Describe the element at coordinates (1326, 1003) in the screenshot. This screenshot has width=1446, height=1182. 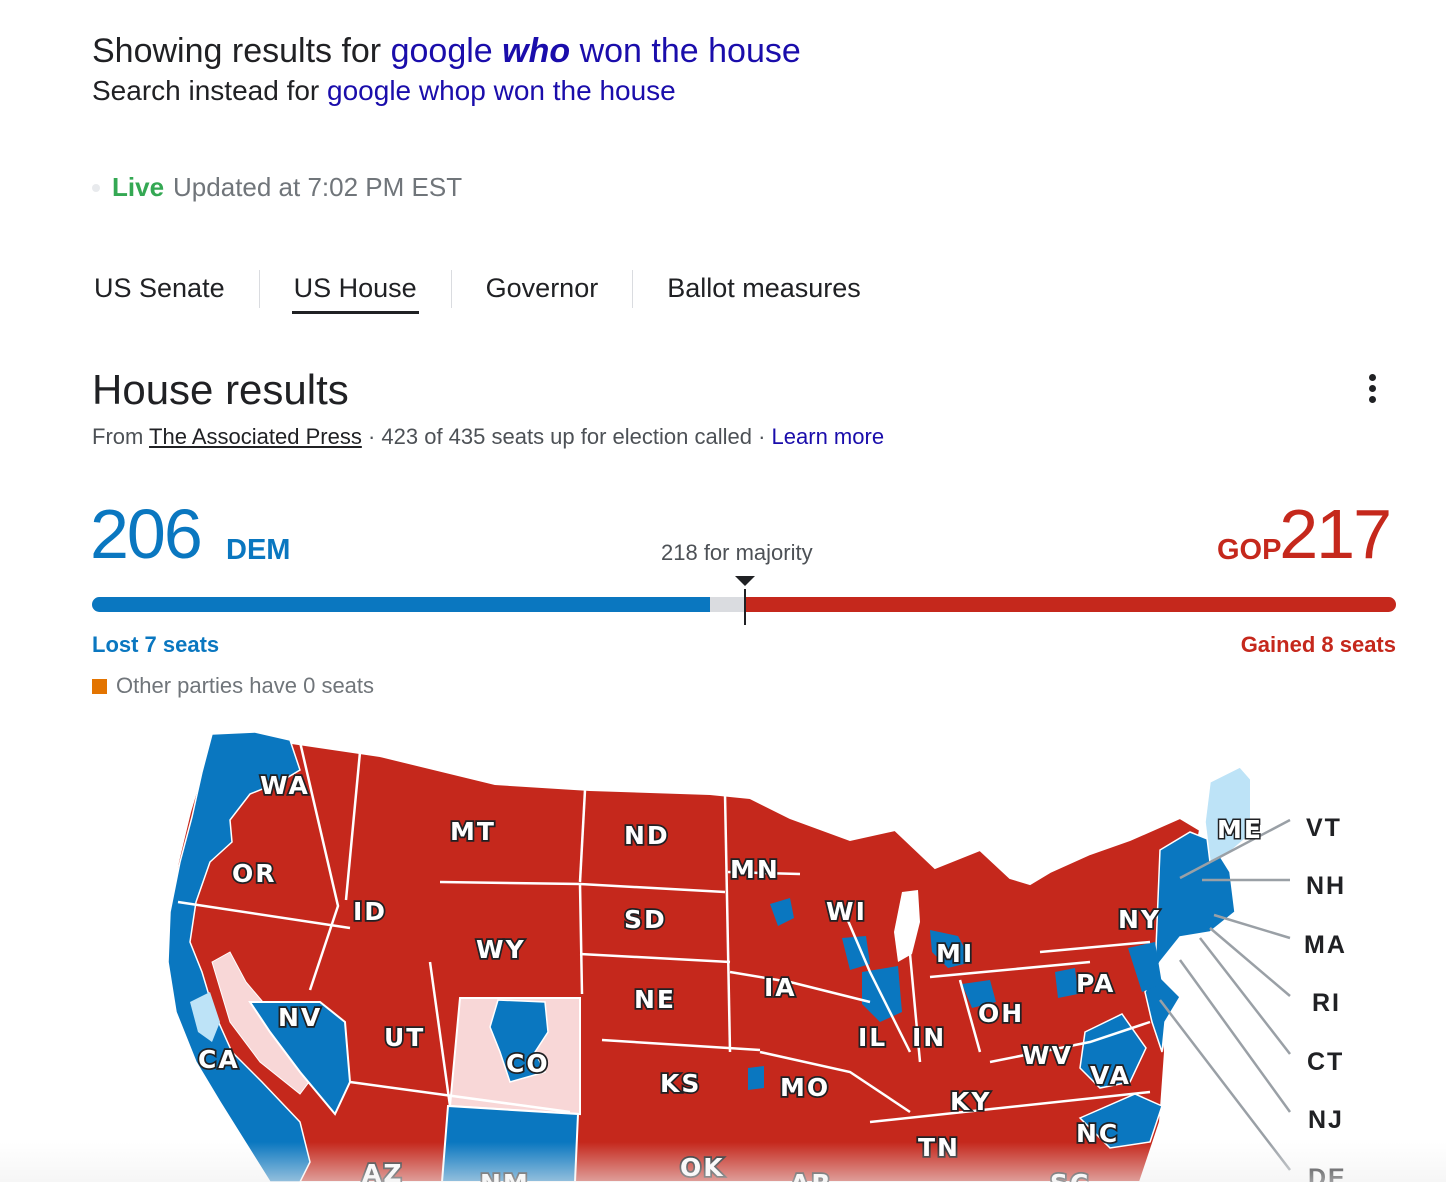
I see `callout-ri: RI` at that location.